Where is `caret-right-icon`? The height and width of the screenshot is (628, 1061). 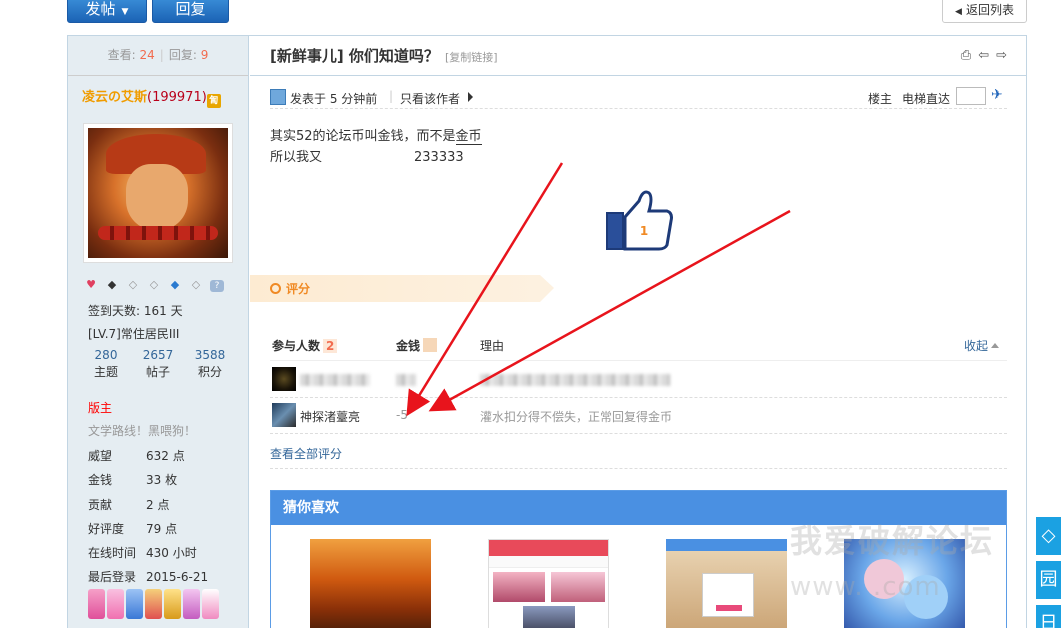
caret-right-icon is located at coordinates (470, 97).